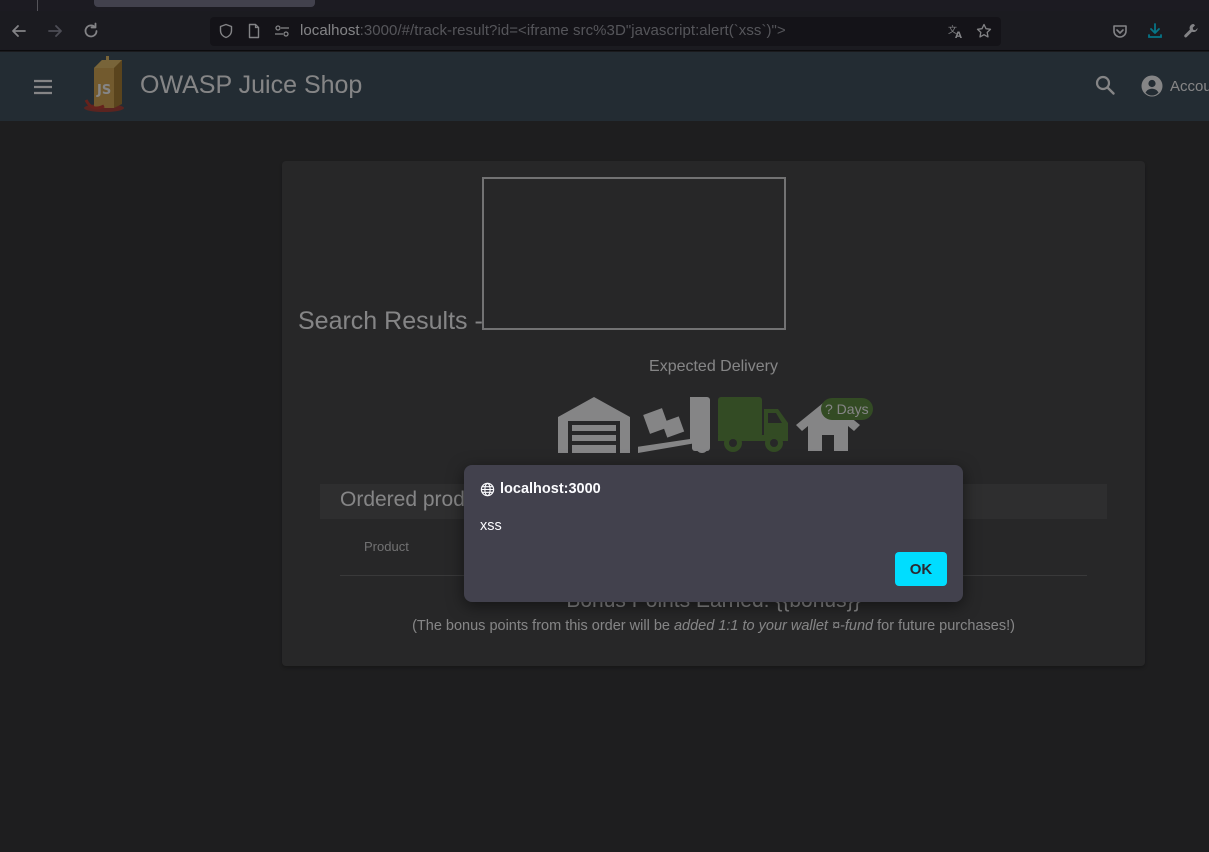 Image resolution: width=1209 pixels, height=852 pixels. I want to click on tab-strip, so click(604, 5).